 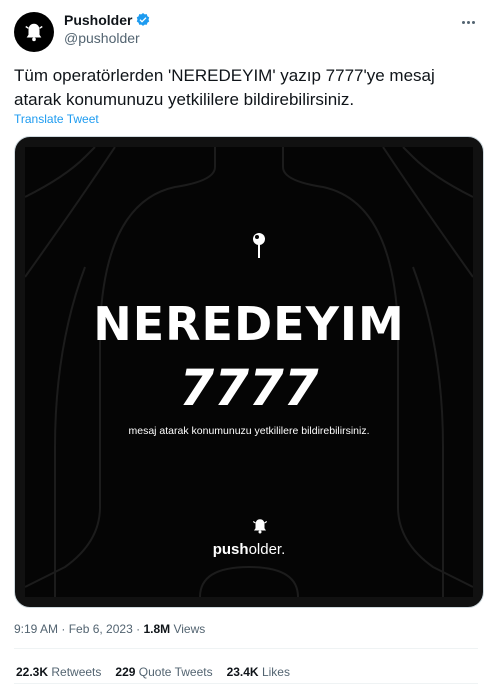 I want to click on divider, so click(x=246, y=648).